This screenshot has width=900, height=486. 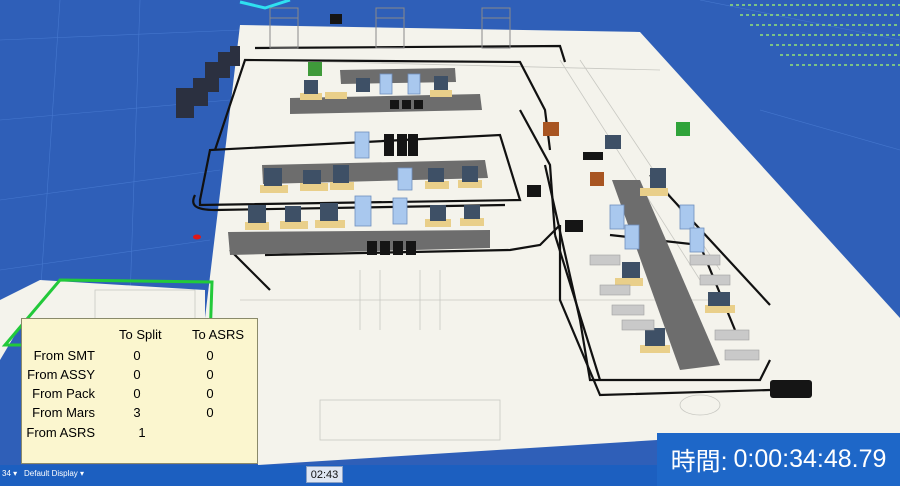 What do you see at coordinates (197, 237) in the screenshot?
I see `marker-red` at bounding box center [197, 237].